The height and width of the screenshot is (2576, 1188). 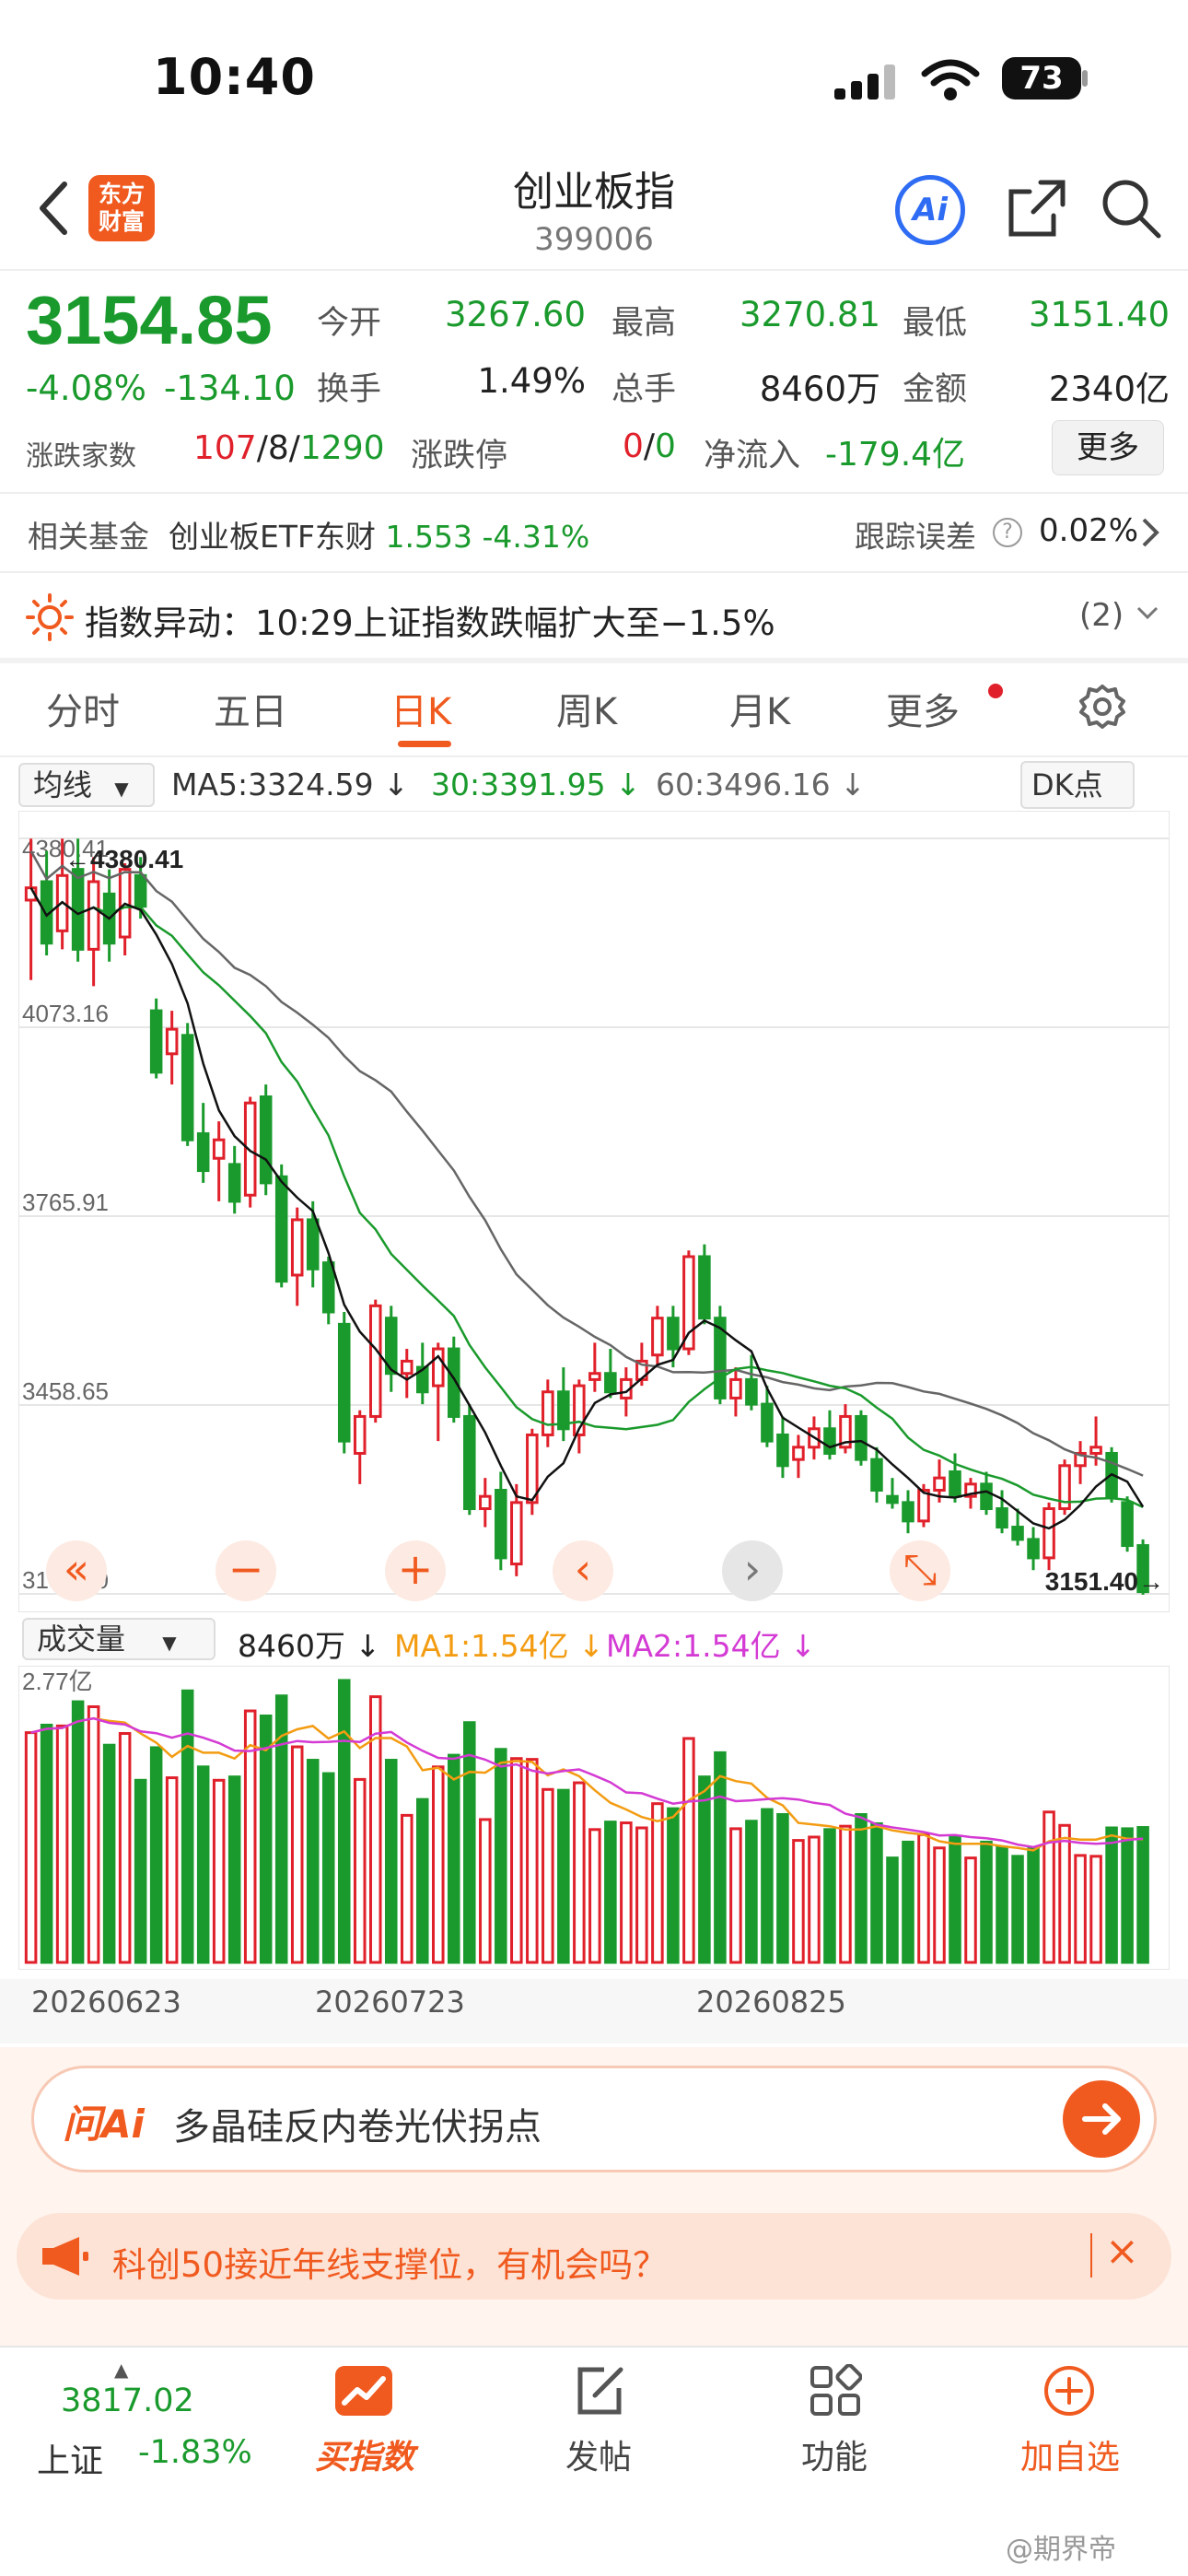 What do you see at coordinates (895, 455) in the screenshot?
I see `net-inflow-value: -179.4亿` at bounding box center [895, 455].